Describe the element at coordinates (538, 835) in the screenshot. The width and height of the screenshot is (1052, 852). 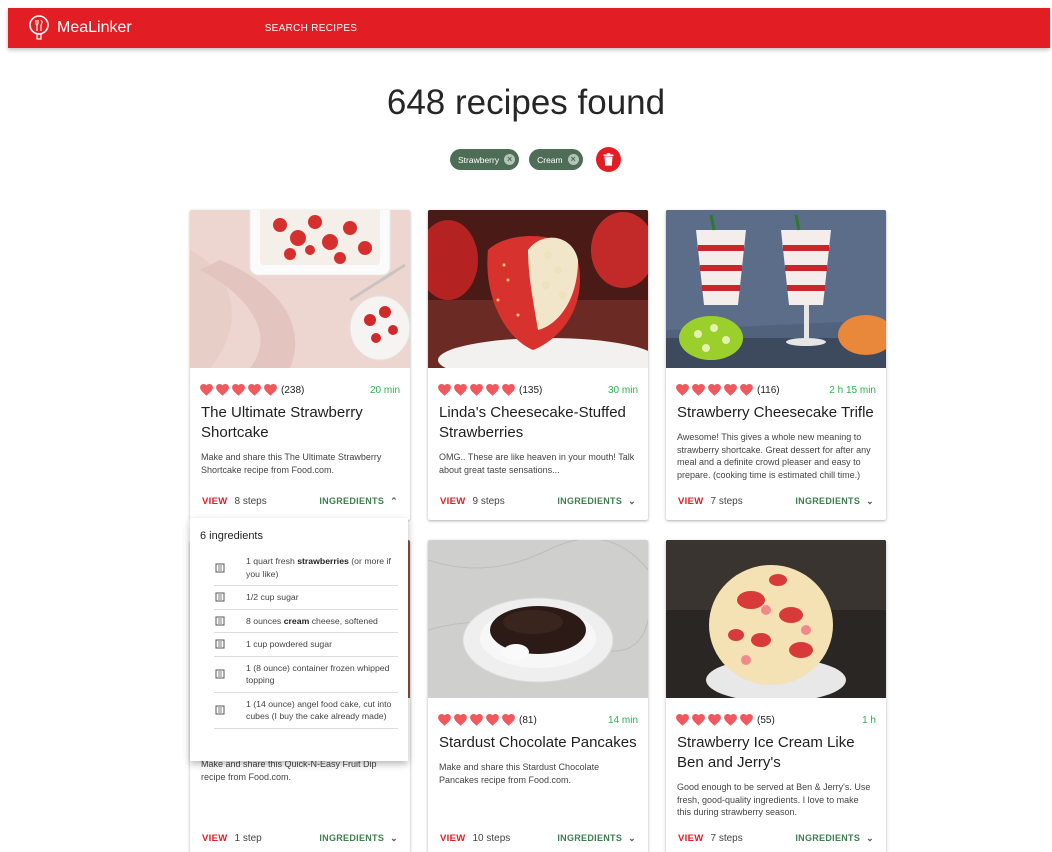
I see `card-actions: VIEW 10 steps INGREDIENTS ⌄` at that location.